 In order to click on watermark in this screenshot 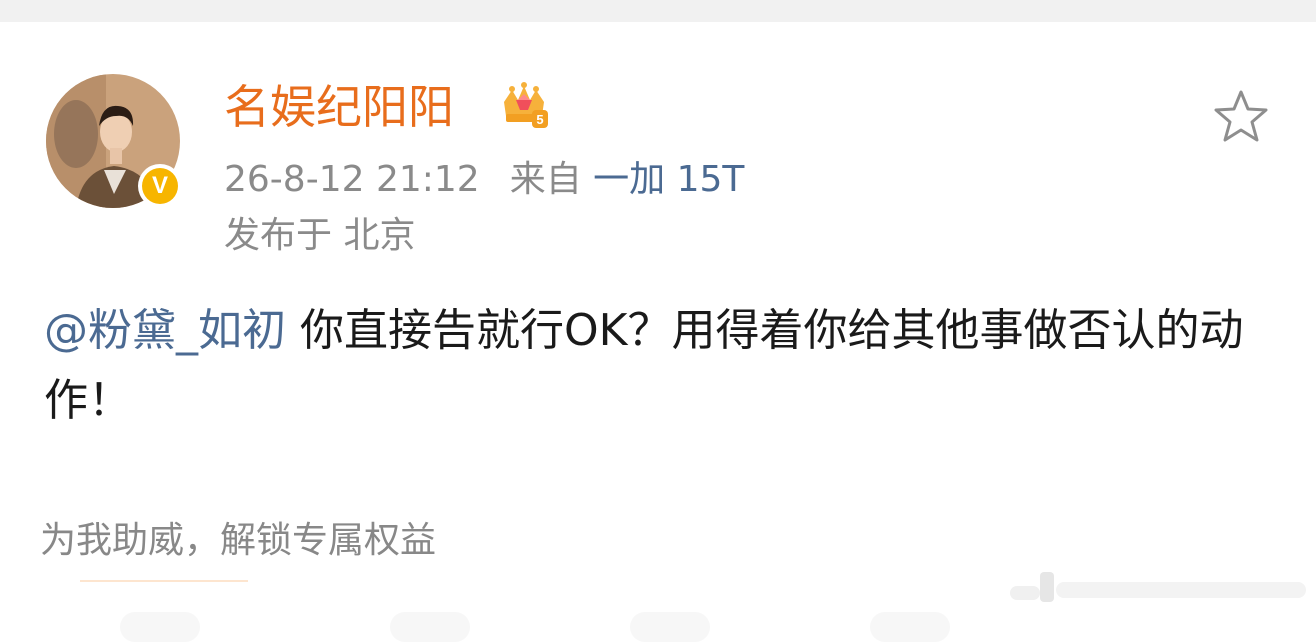, I will do `click(1158, 587)`.